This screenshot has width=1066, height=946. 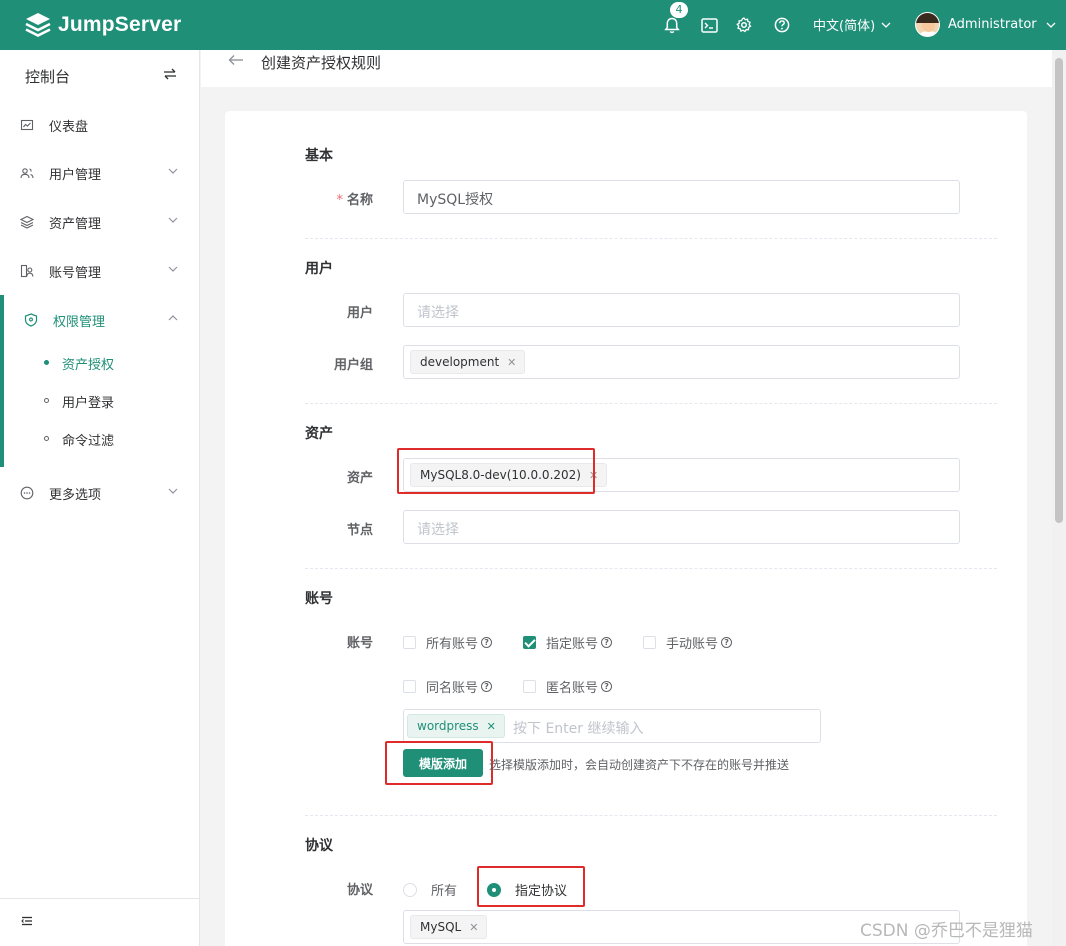 What do you see at coordinates (321, 63) in the screenshot?
I see `page-title: 创建资产授权规则` at bounding box center [321, 63].